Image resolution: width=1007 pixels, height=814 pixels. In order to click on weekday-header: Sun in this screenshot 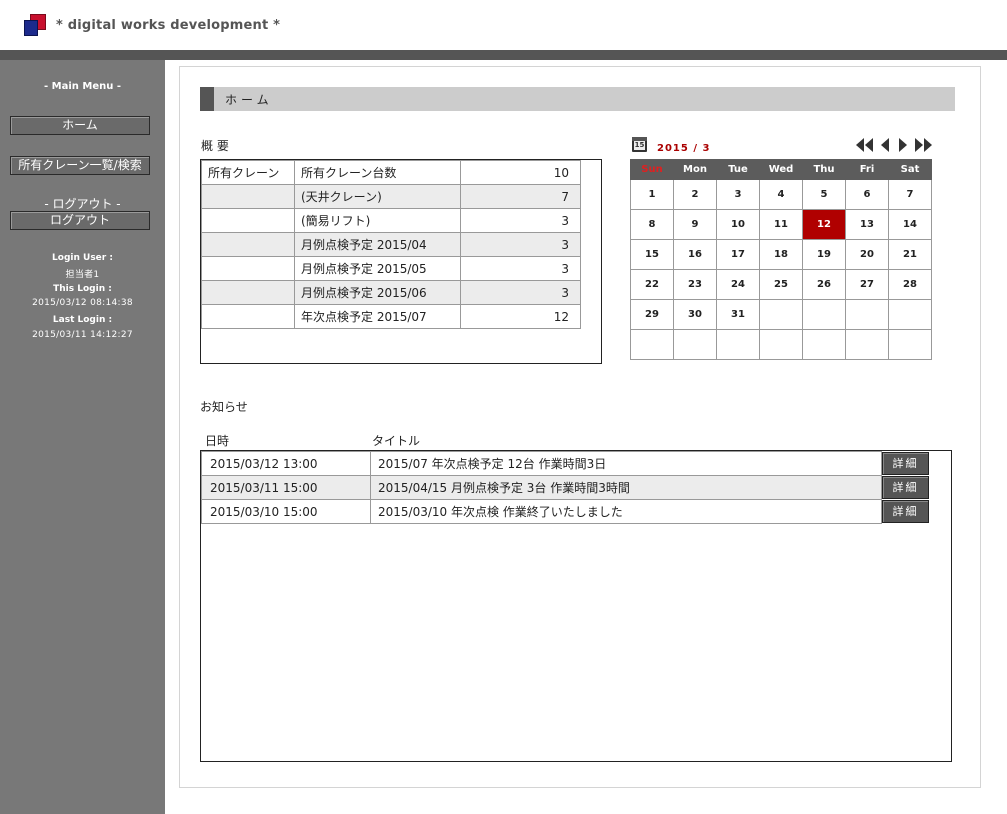, I will do `click(652, 169)`.